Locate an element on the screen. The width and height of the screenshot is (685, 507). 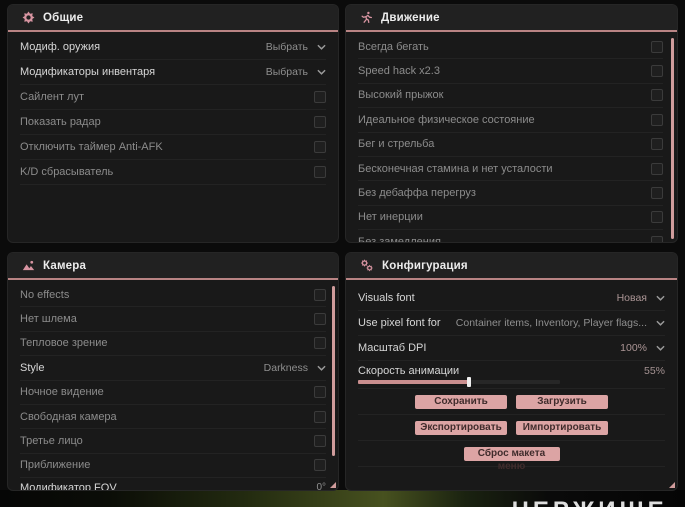
panel-title: Конфигурация is located at coordinates (425, 265).